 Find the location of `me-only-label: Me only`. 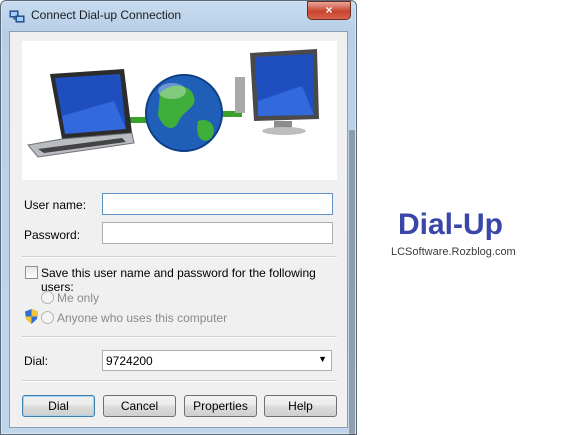

me-only-label: Me only is located at coordinates (78, 298).